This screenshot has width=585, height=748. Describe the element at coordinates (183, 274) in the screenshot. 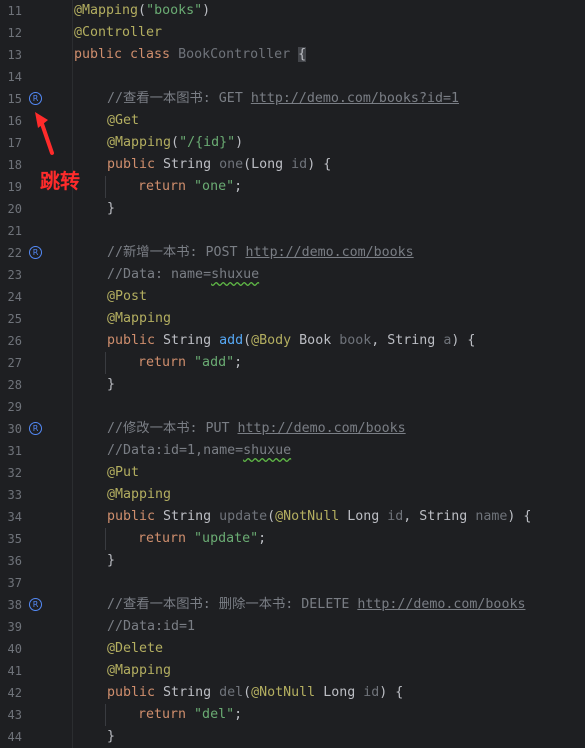

I see `code-line: //Data: name=shuxue` at that location.